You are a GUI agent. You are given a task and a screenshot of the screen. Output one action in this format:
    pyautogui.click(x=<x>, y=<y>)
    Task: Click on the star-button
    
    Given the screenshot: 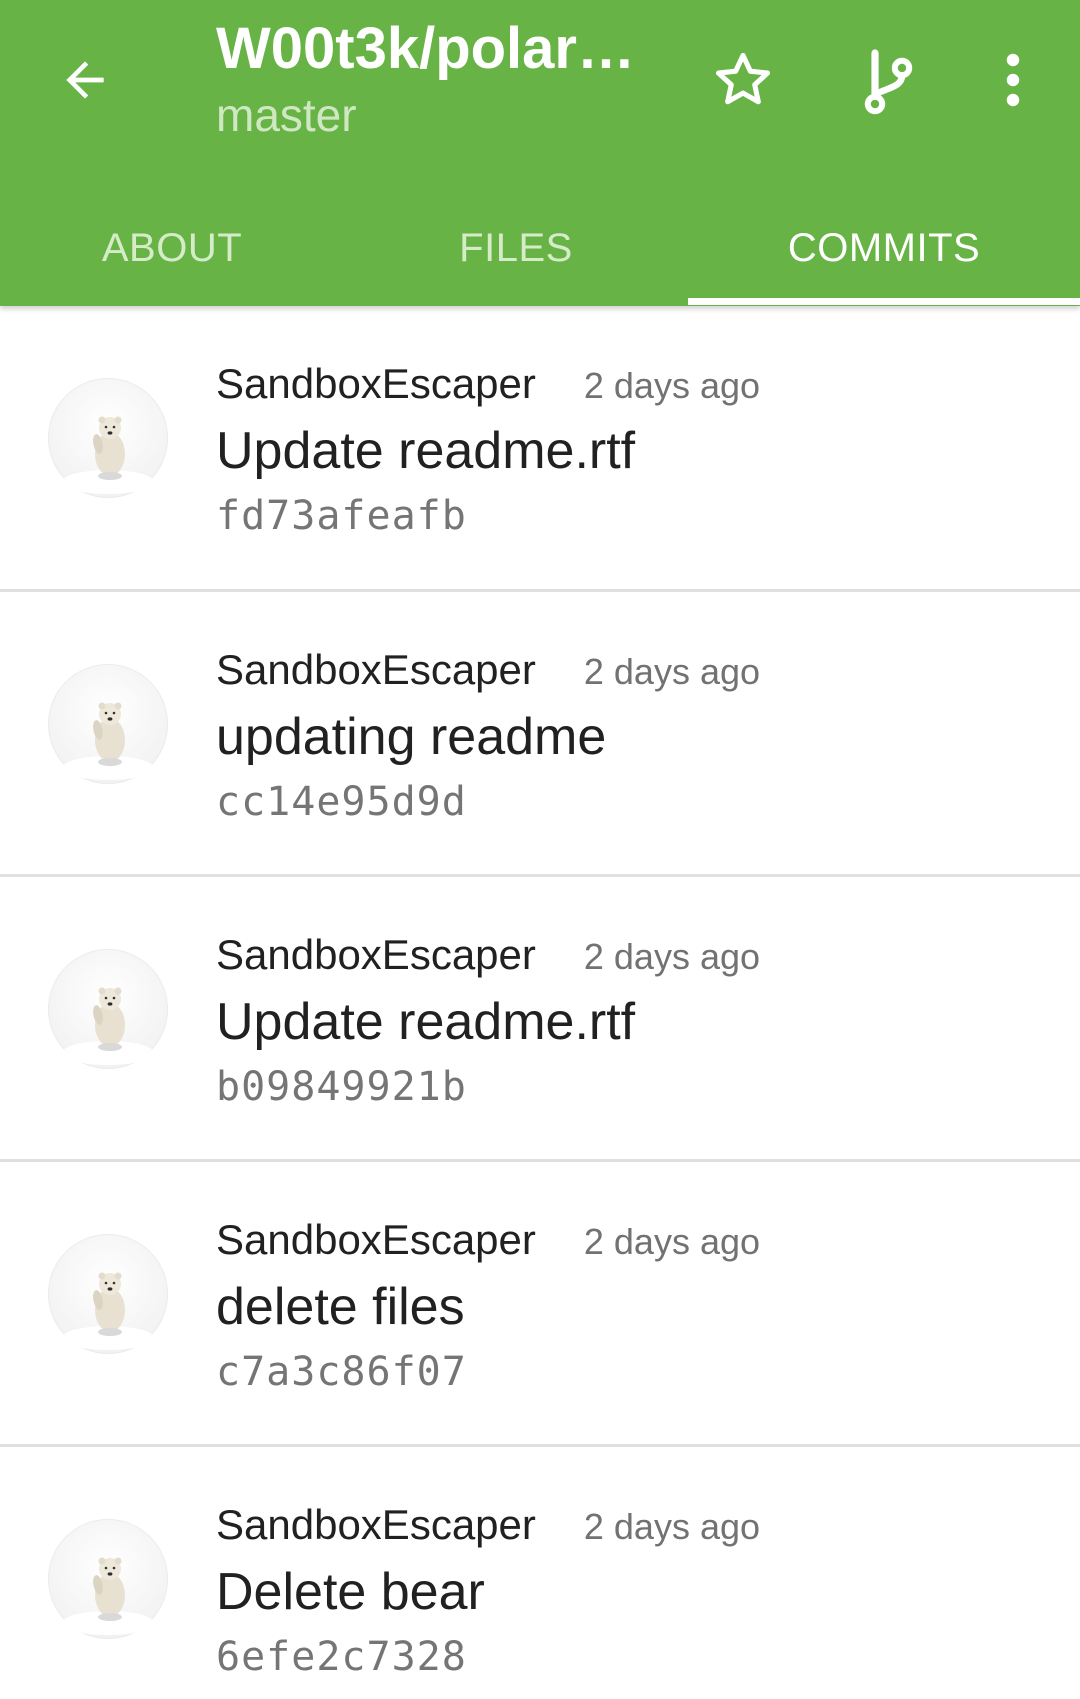 What is the action you would take?
    pyautogui.click(x=743, y=80)
    